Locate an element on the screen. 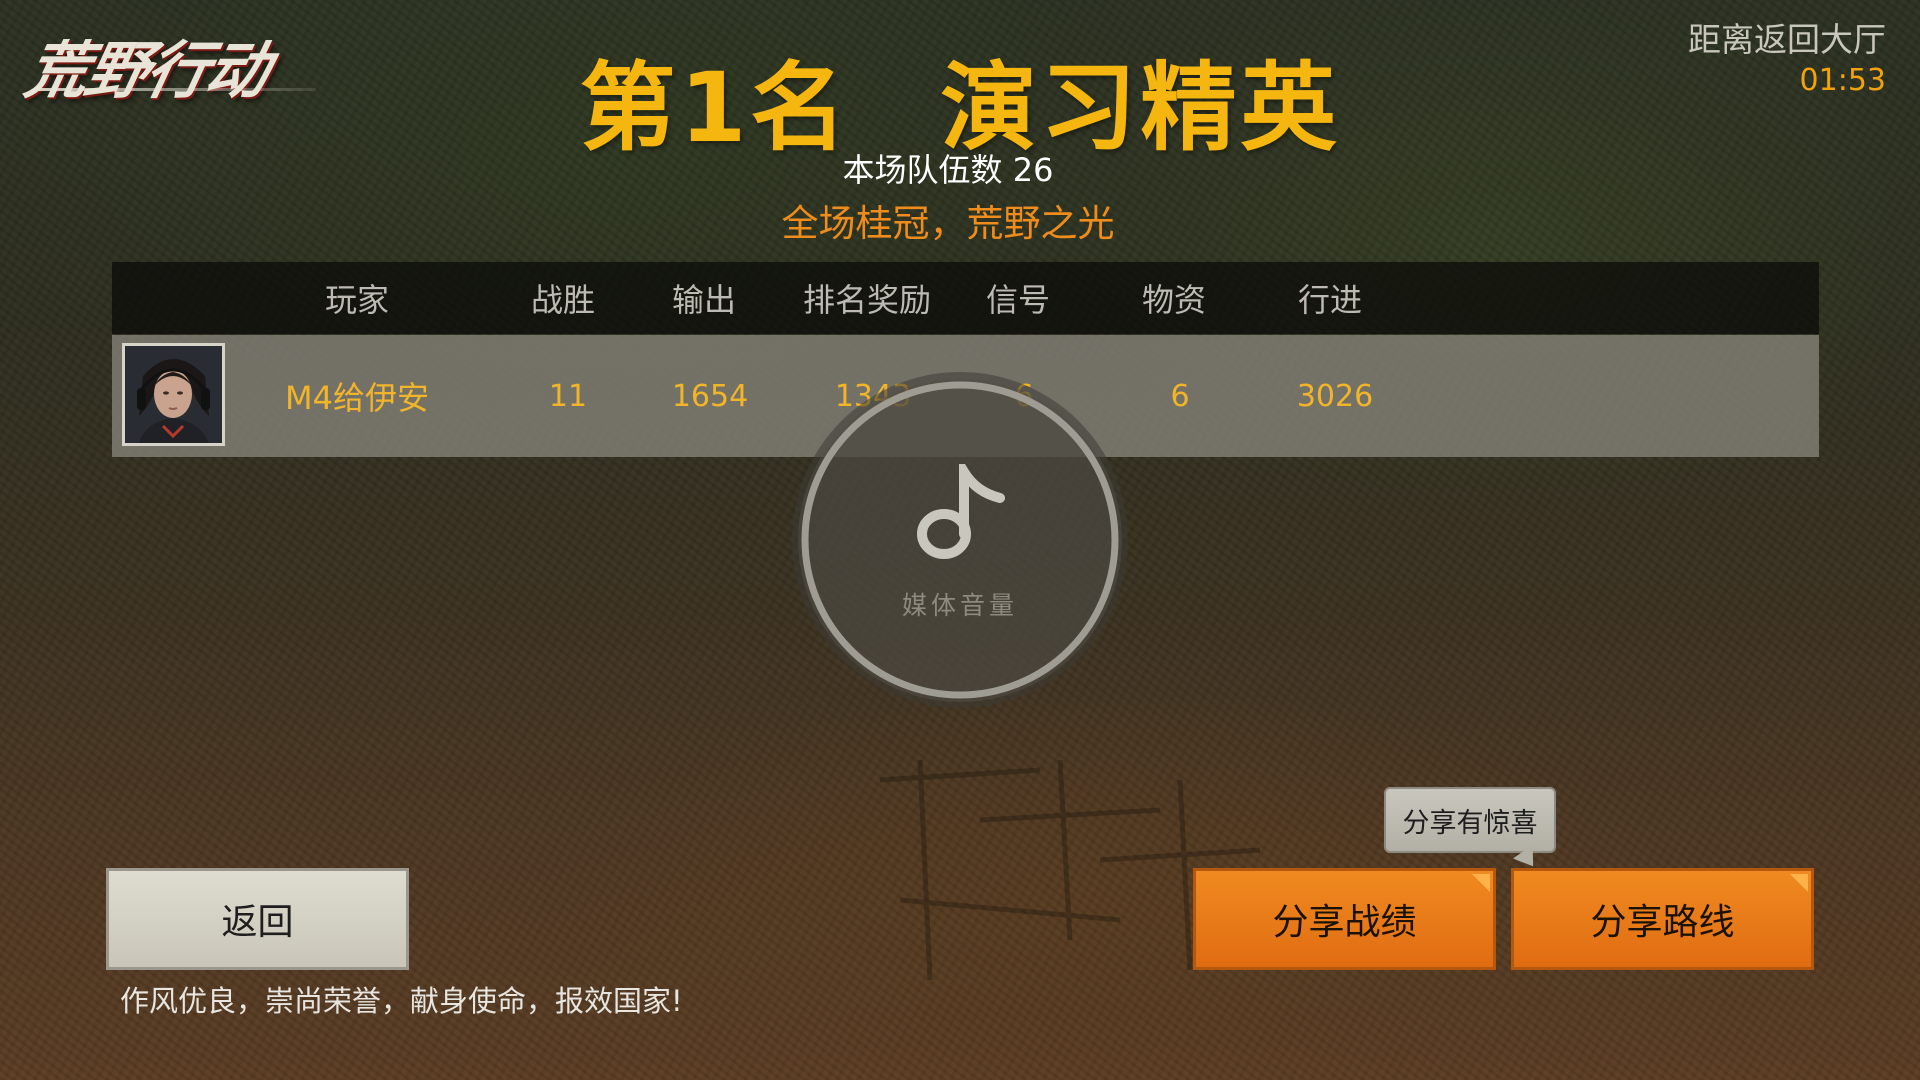 This screenshot has height=1080, width=1920. header-rank-reward: 排名奖励 is located at coordinates (867, 300).